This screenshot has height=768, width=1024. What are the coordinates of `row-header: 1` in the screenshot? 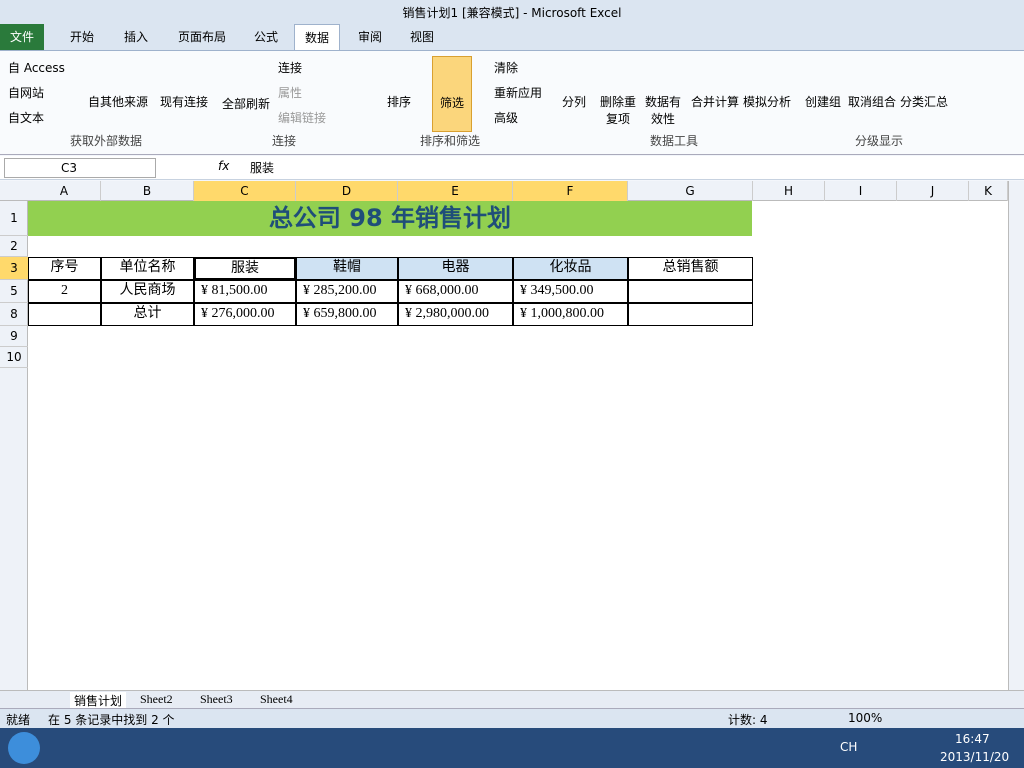 It's located at (14, 218).